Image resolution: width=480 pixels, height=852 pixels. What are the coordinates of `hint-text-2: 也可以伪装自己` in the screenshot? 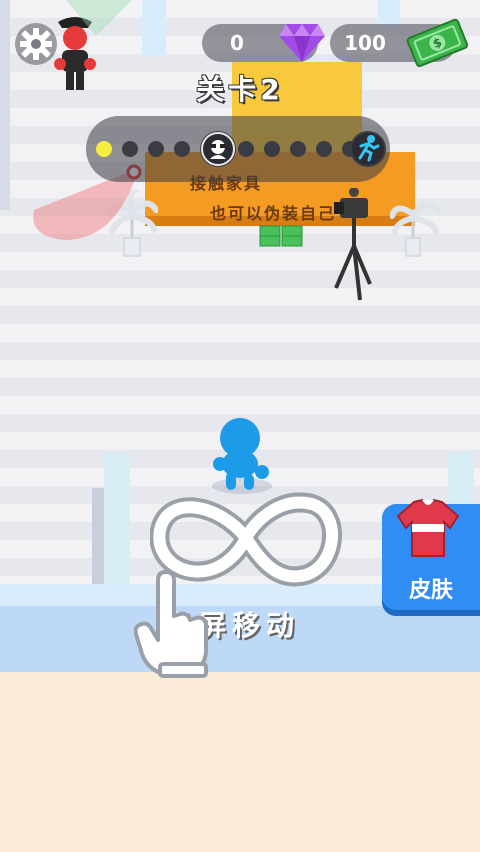 It's located at (273, 213).